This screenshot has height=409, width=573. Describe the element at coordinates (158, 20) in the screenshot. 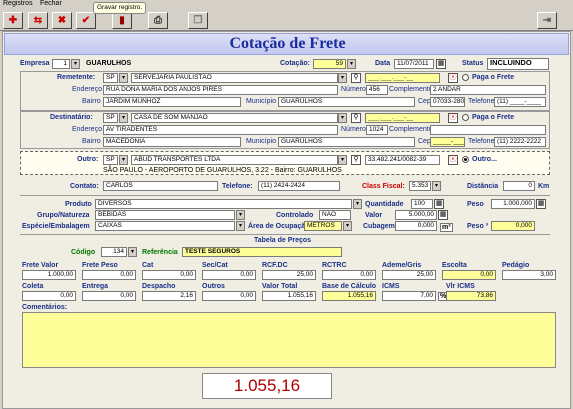

I see `print-icon: ⎙` at that location.